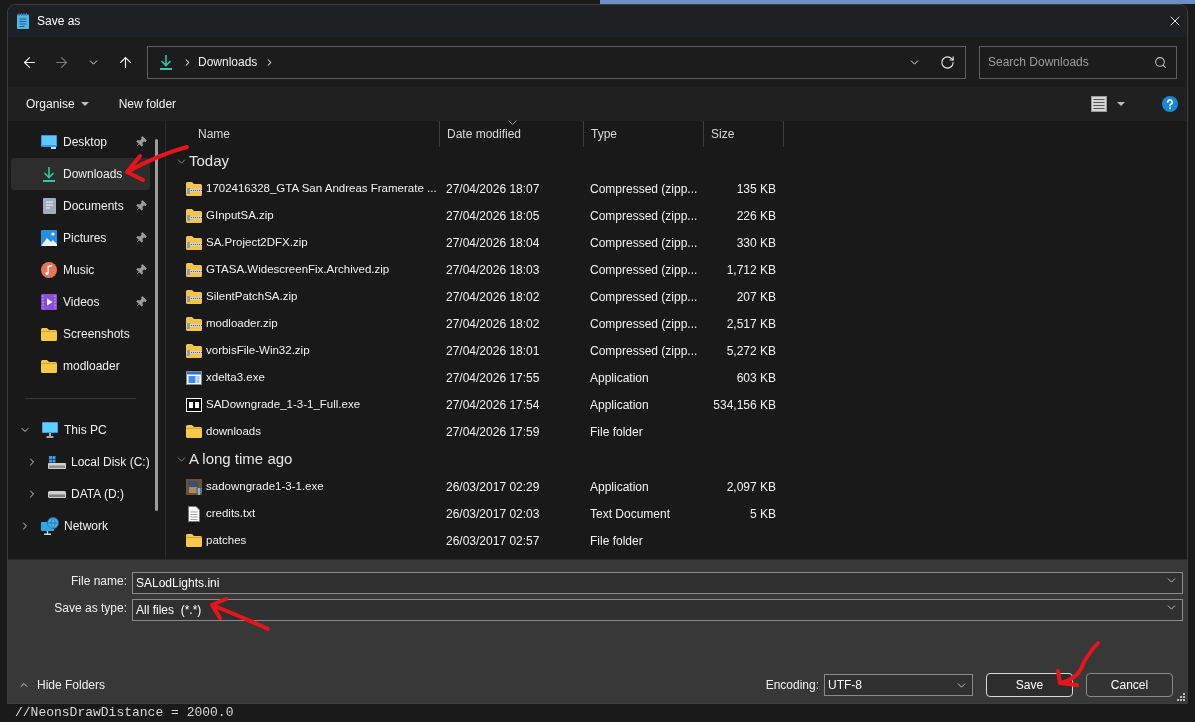 This screenshot has height=722, width=1195. Describe the element at coordinates (194, 404) in the screenshot. I see `archive-program-icon` at that location.